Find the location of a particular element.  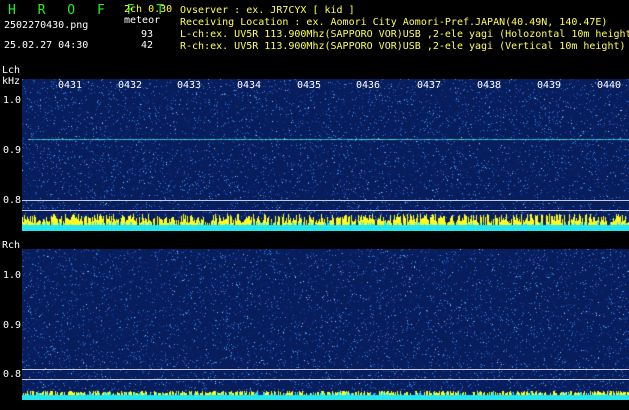

timestamp-label: 25.02.27 04:30 is located at coordinates (46, 45).